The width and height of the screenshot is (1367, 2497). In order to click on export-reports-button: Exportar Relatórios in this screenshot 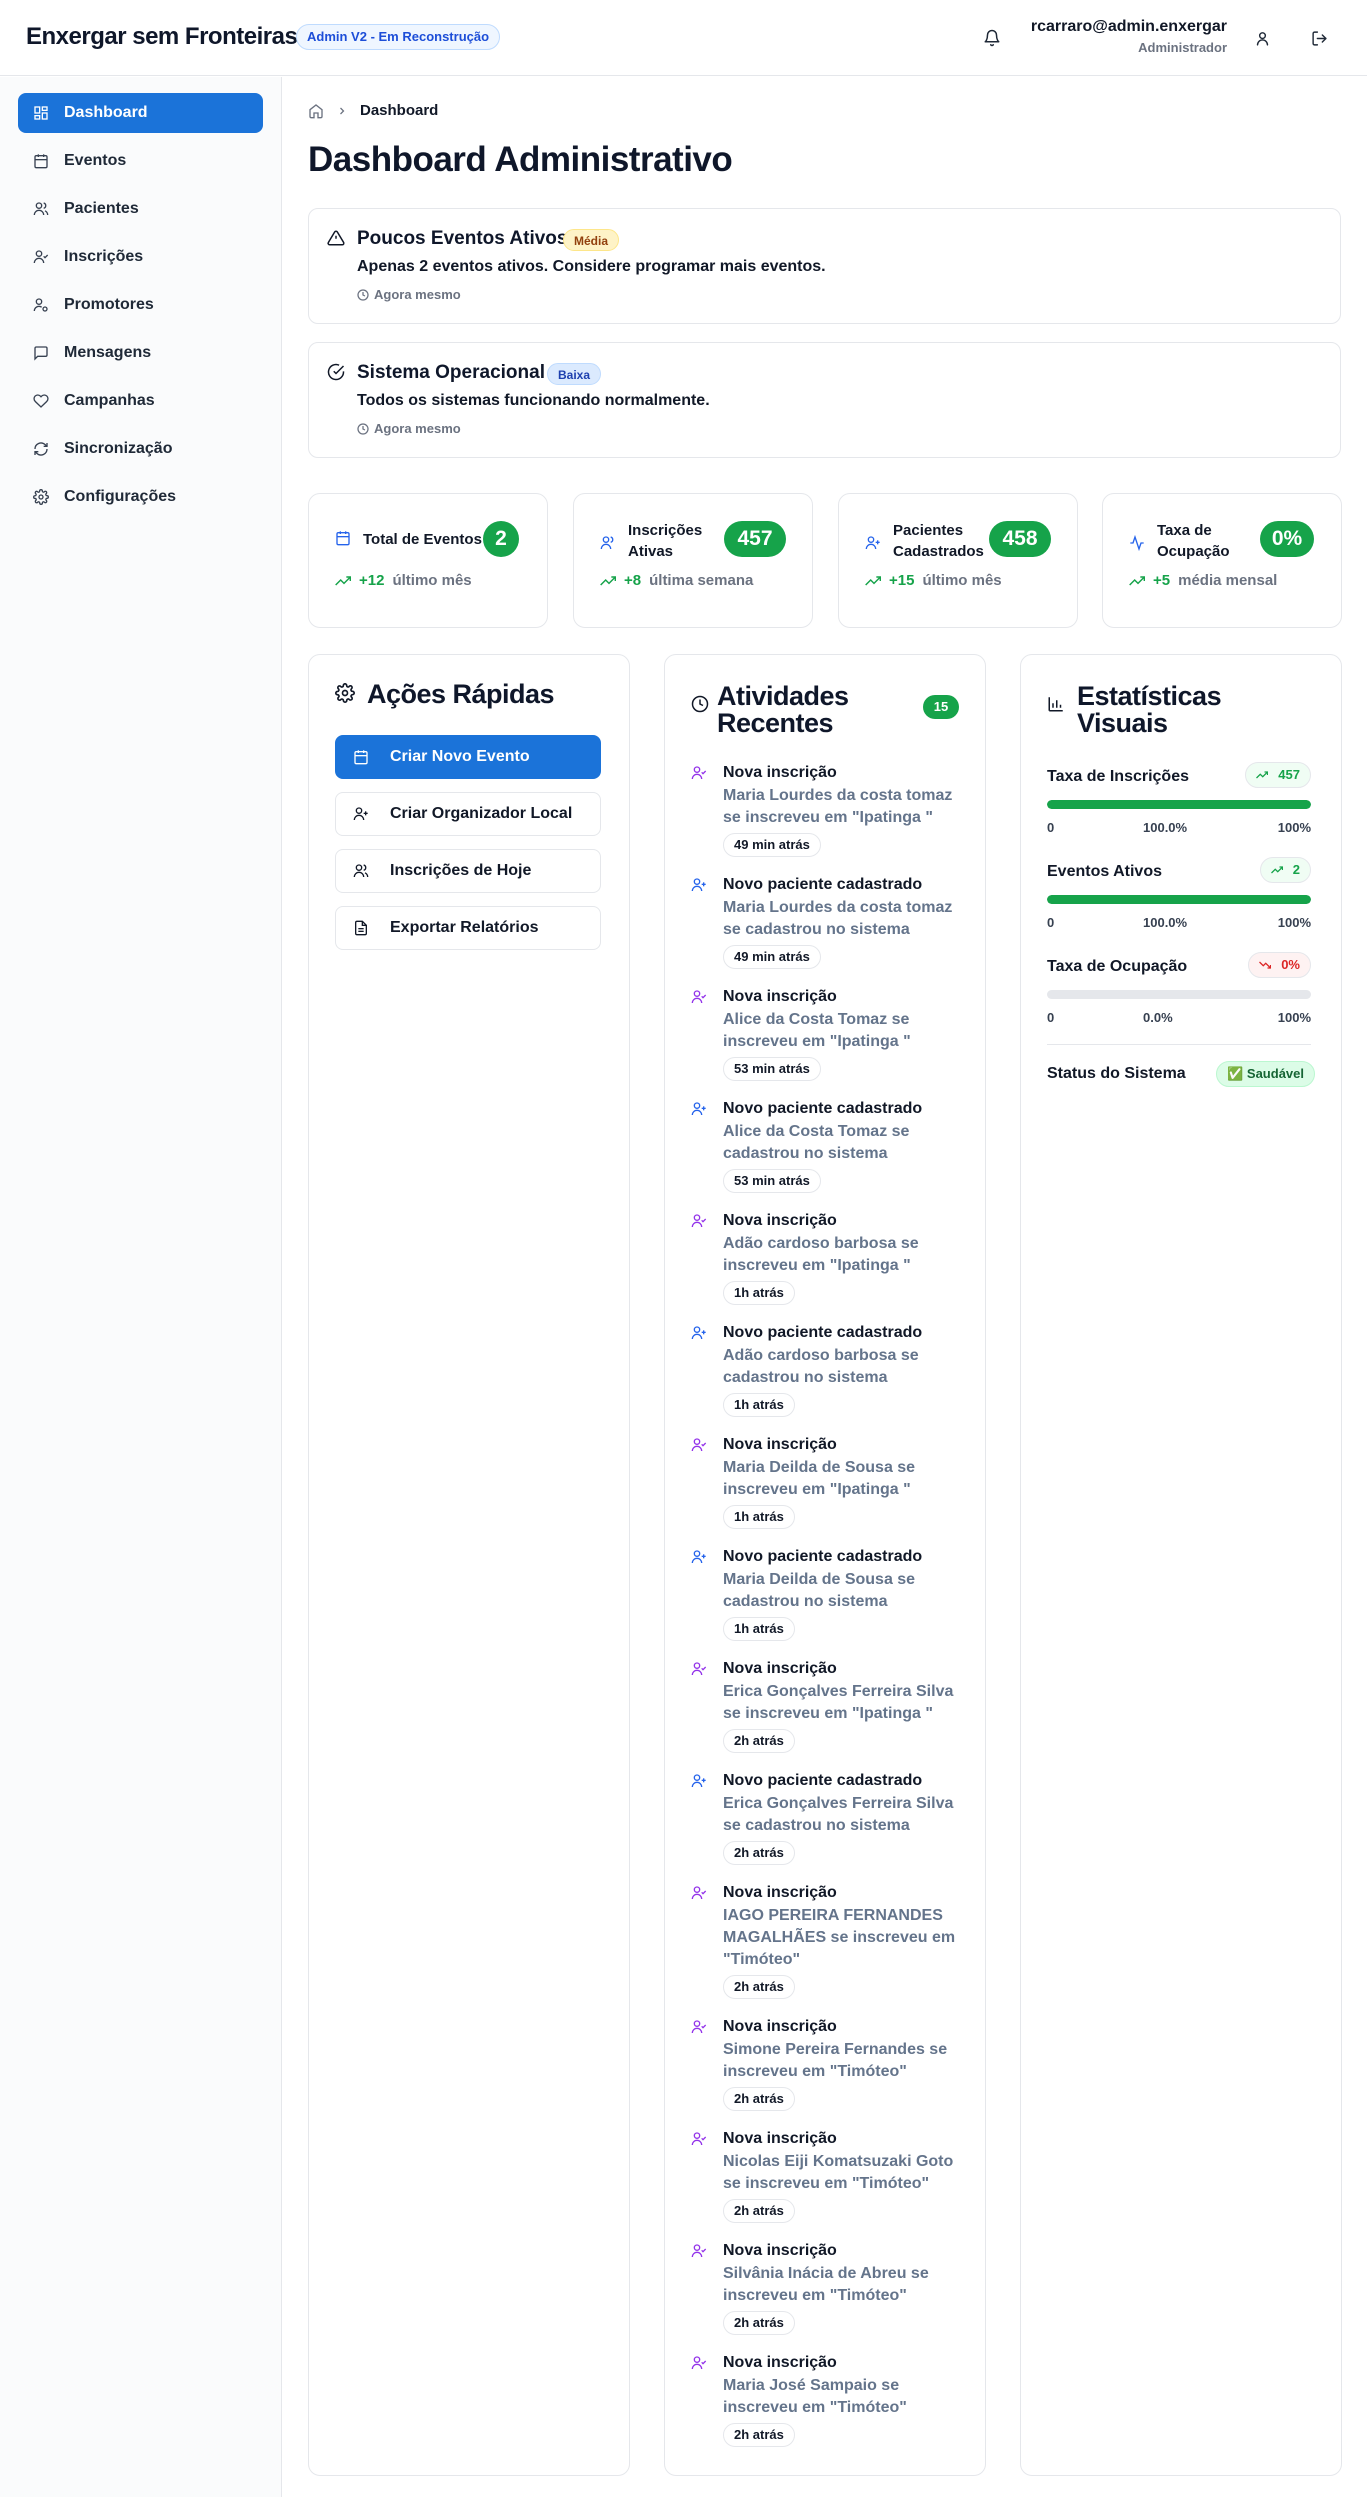, I will do `click(468, 928)`.